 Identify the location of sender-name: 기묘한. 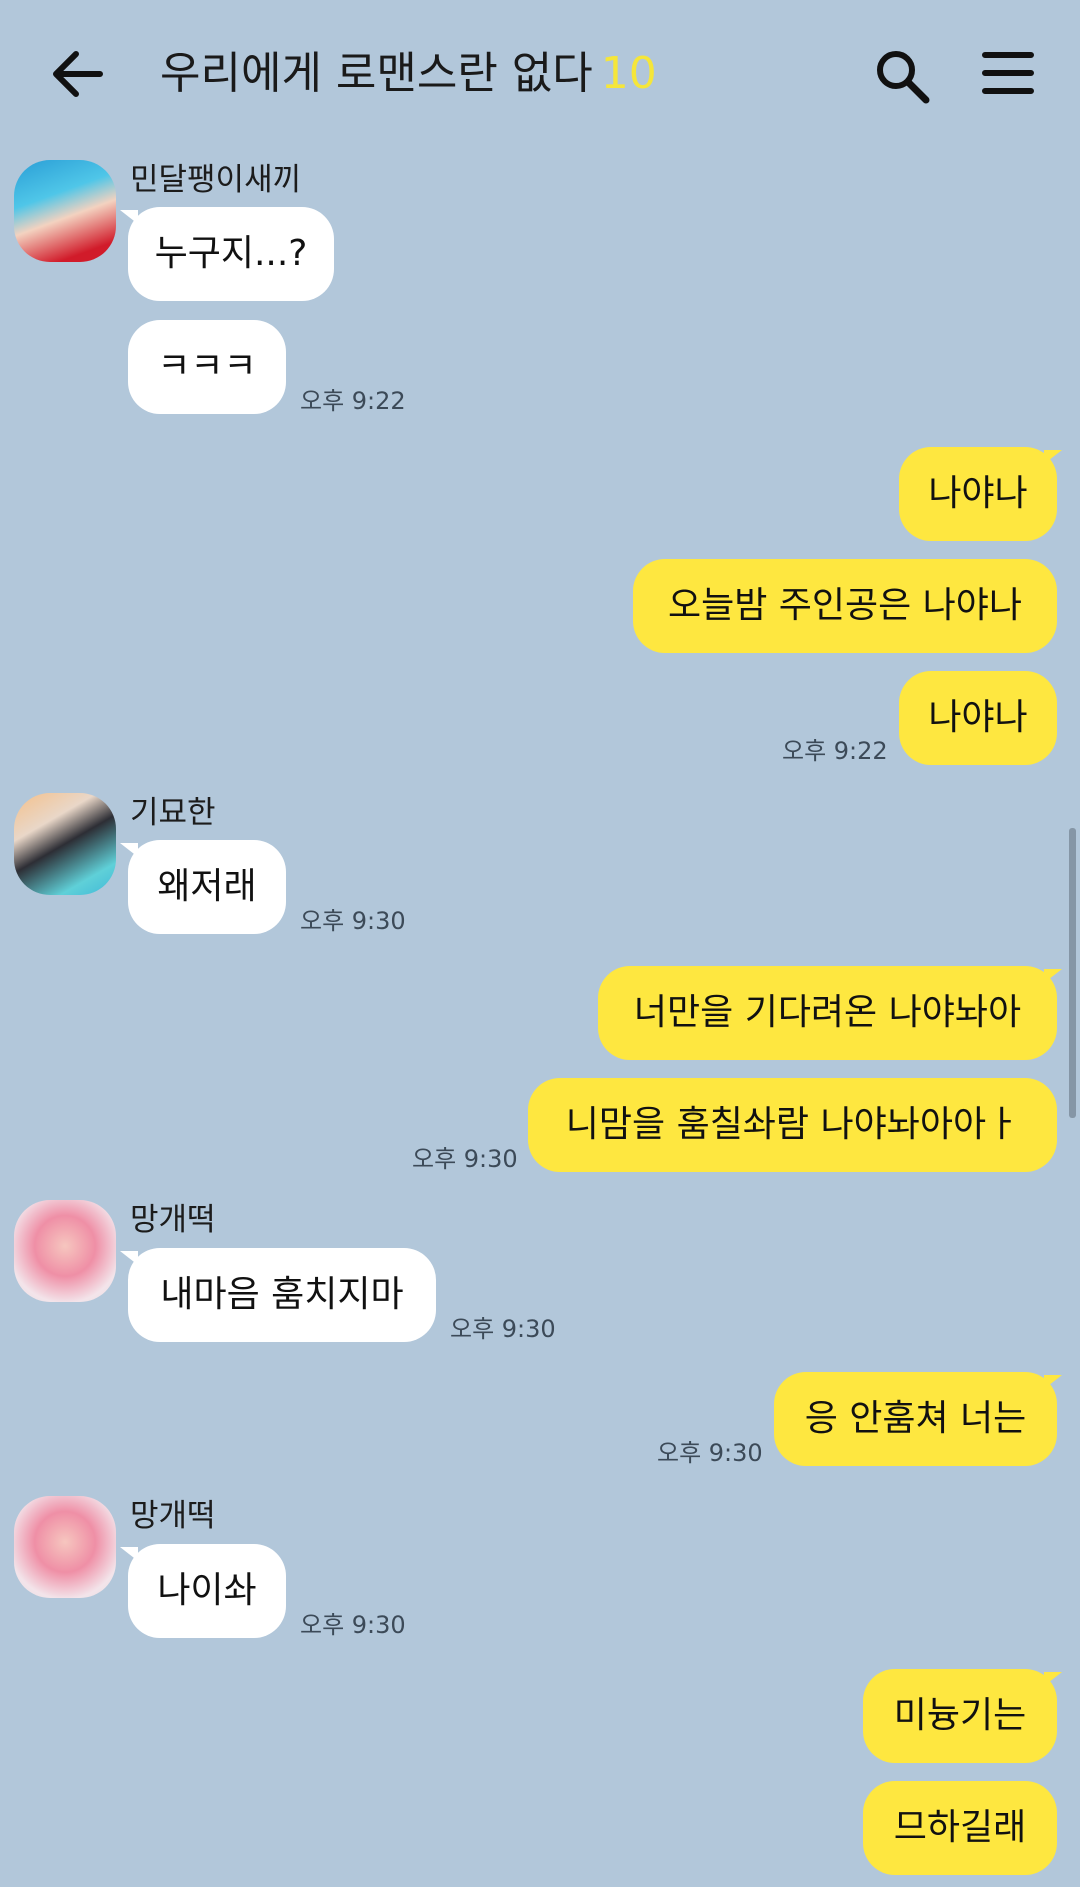
(173, 813).